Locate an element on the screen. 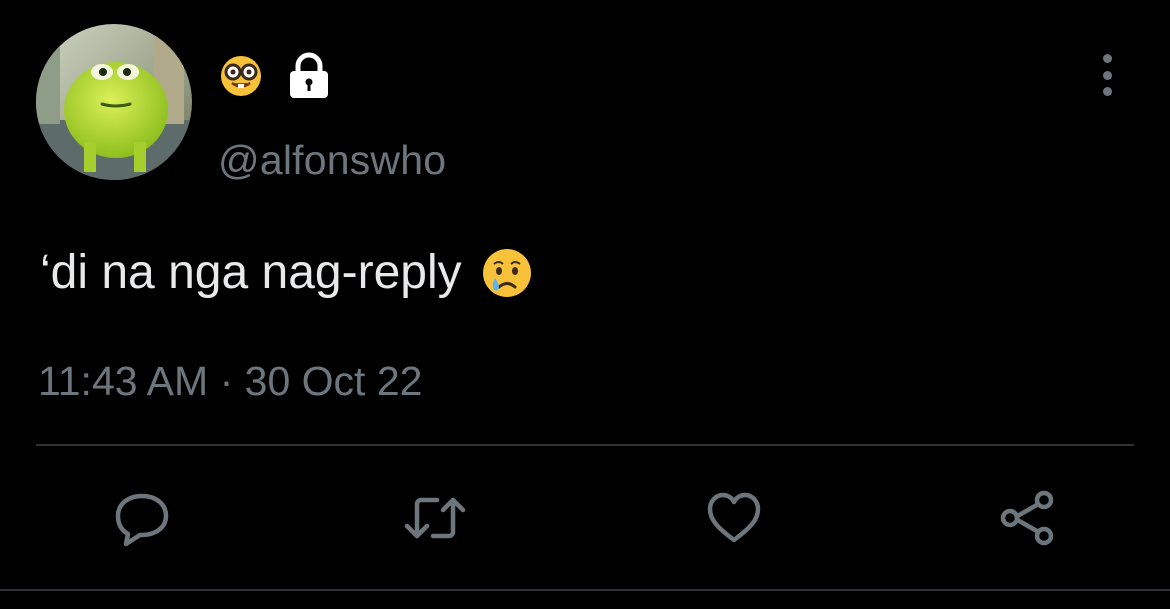 This screenshot has width=1170, height=609. reply-button is located at coordinates (142, 518).